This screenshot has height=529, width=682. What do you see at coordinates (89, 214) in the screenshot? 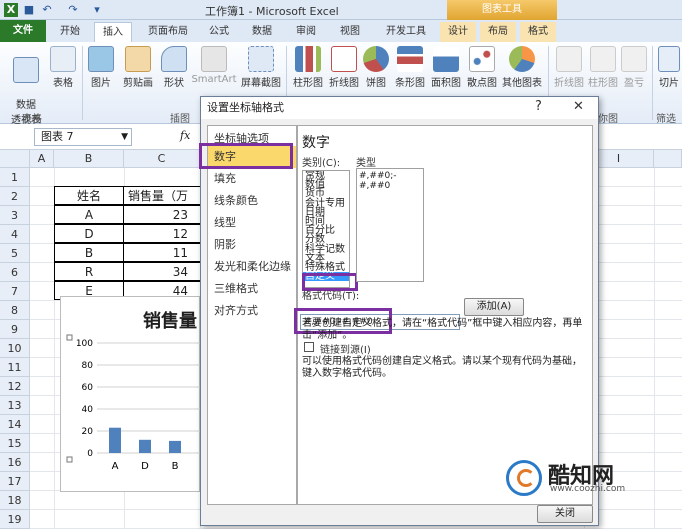
I see `table-cell-name: A` at bounding box center [89, 214].